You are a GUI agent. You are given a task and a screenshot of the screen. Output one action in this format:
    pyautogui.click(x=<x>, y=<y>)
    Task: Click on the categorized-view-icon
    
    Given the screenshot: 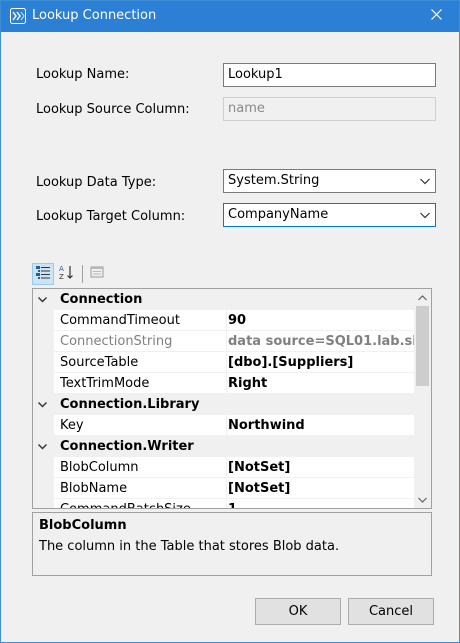 What is the action you would take?
    pyautogui.click(x=43, y=274)
    